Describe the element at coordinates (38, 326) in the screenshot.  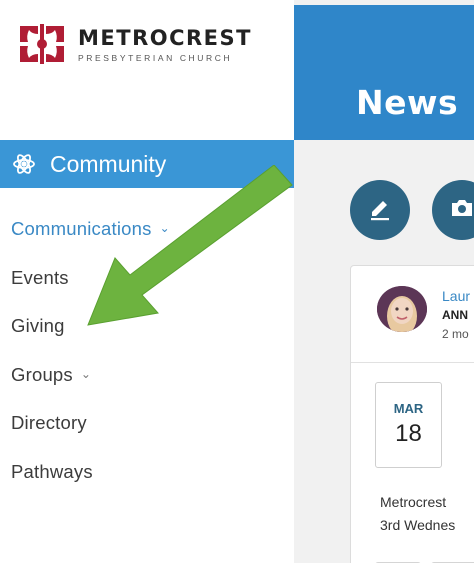
I see `sidebar-item-label: Giving` at that location.